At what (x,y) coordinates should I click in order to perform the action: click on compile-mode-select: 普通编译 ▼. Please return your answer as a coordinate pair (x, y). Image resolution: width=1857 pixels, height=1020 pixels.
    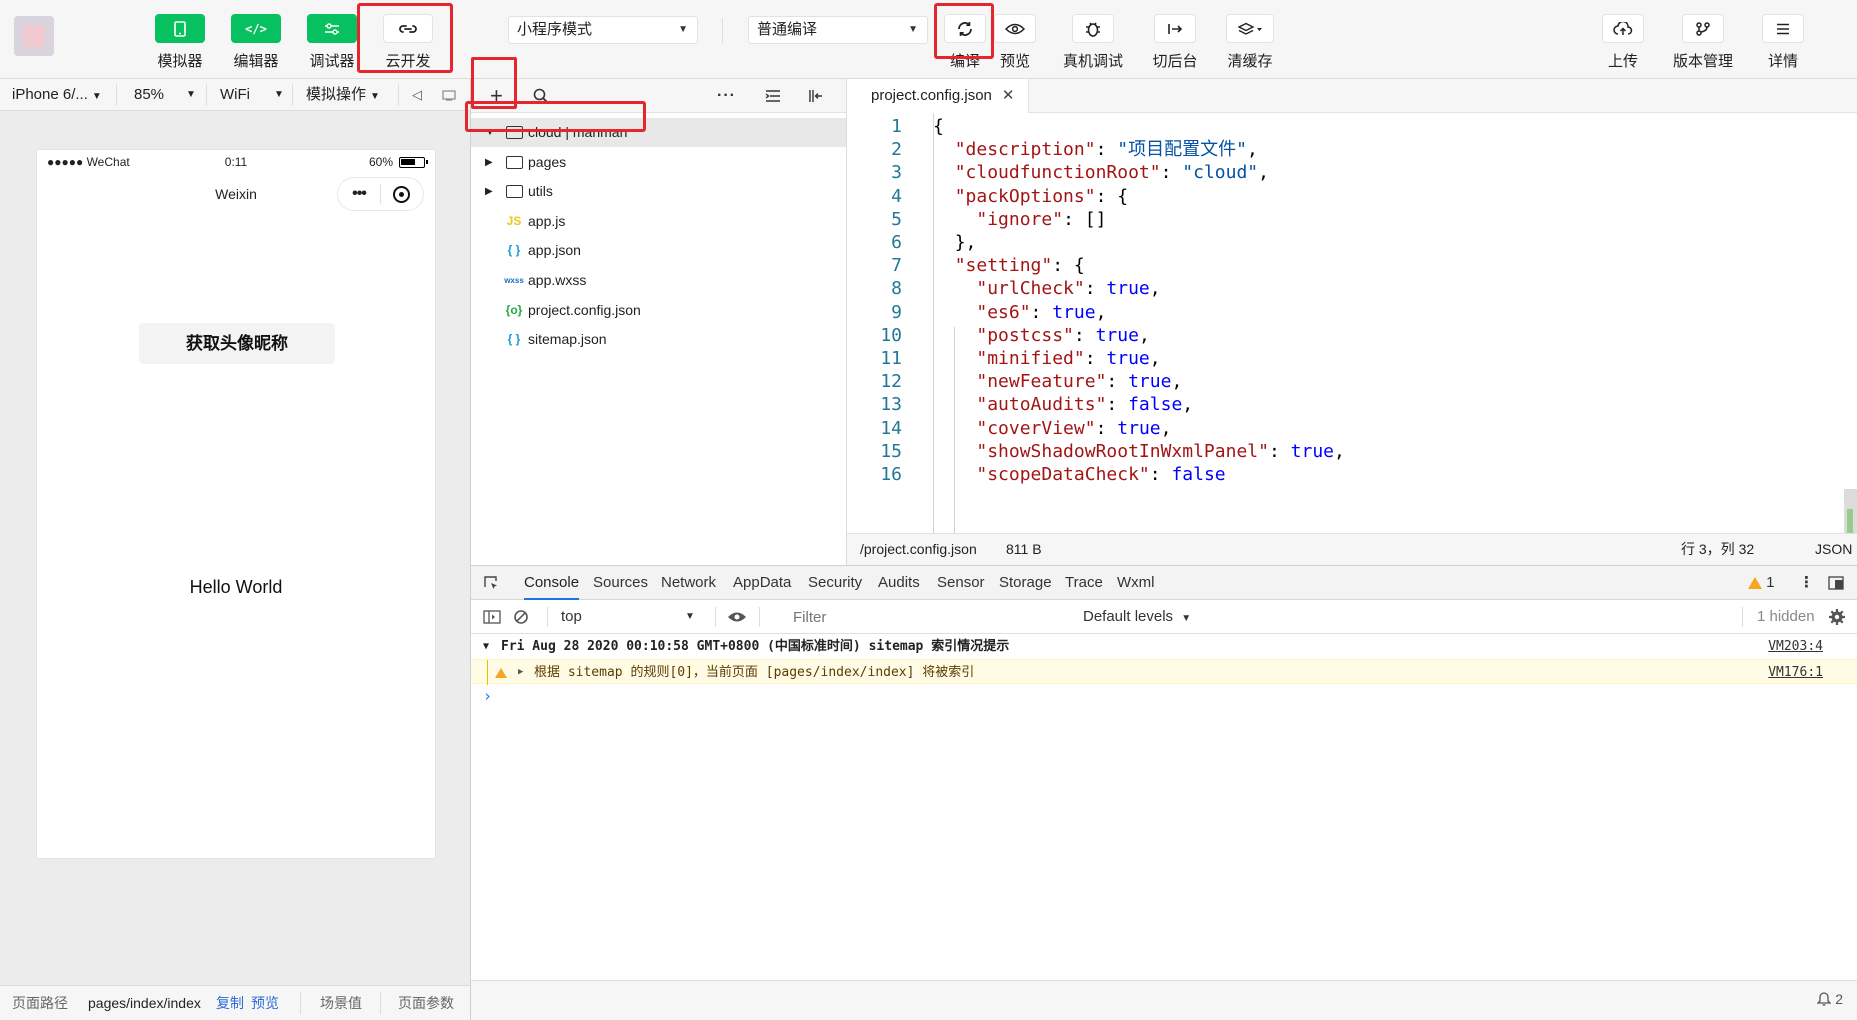
    Looking at the image, I should click on (838, 30).